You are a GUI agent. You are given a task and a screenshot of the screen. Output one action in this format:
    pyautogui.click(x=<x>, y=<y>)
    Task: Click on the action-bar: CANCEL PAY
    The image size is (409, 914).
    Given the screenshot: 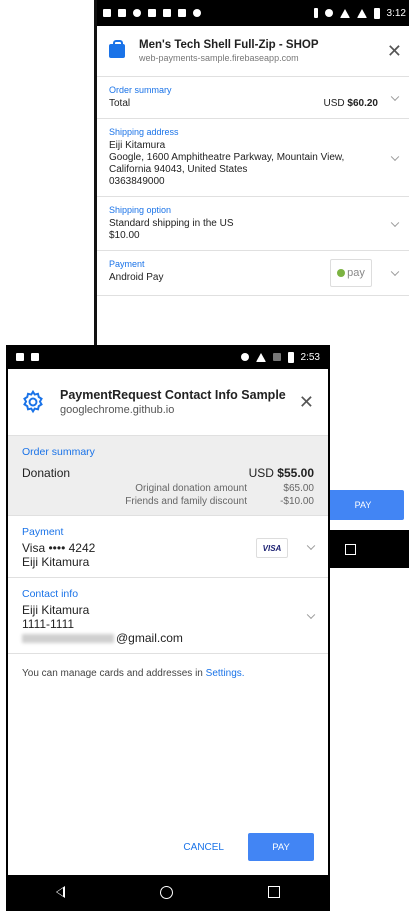 What is the action you would take?
    pyautogui.click(x=168, y=847)
    